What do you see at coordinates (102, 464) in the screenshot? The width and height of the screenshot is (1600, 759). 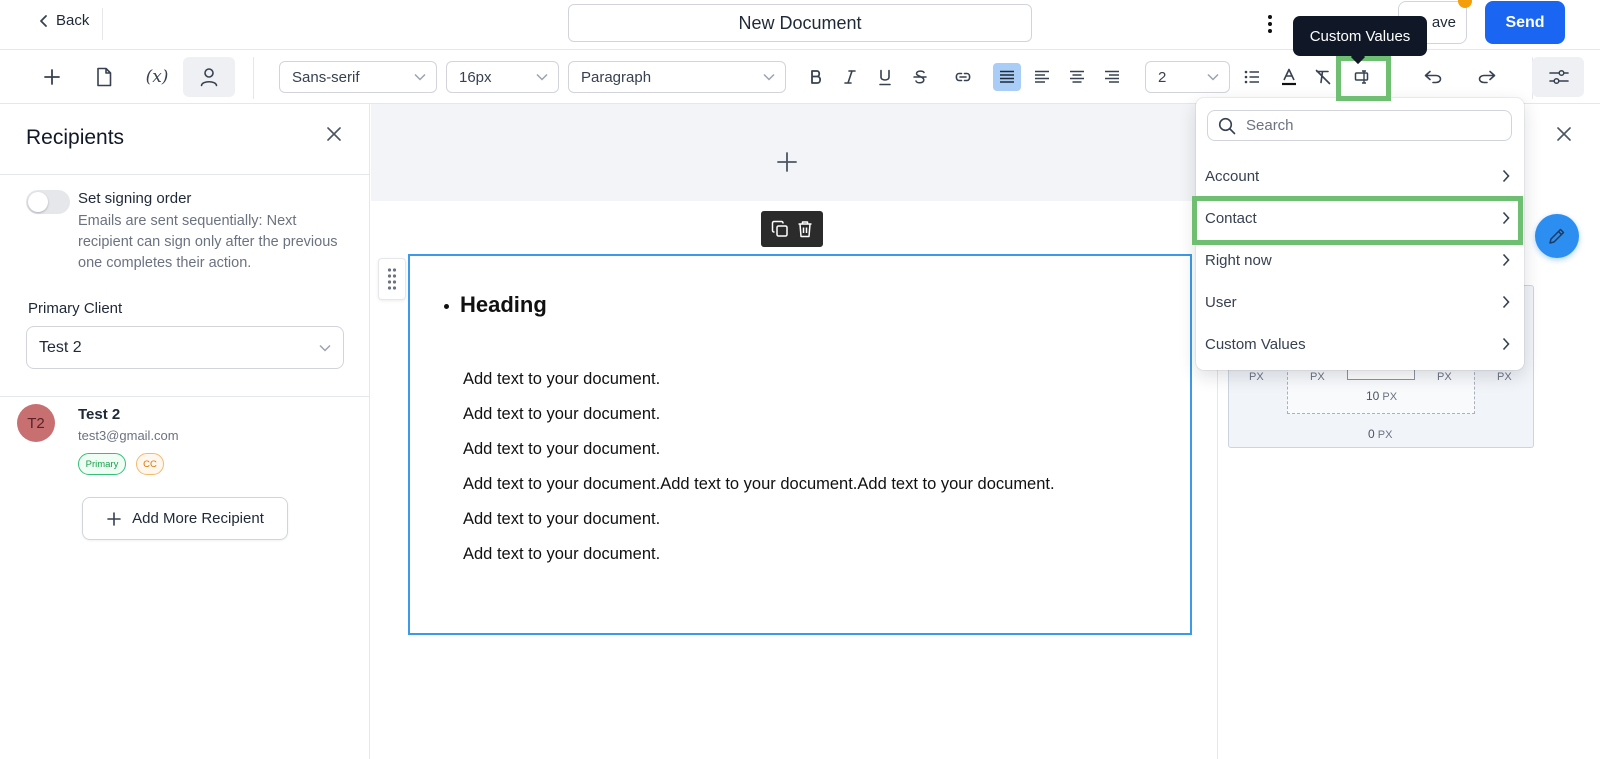 I see `primary-badge: Primary` at bounding box center [102, 464].